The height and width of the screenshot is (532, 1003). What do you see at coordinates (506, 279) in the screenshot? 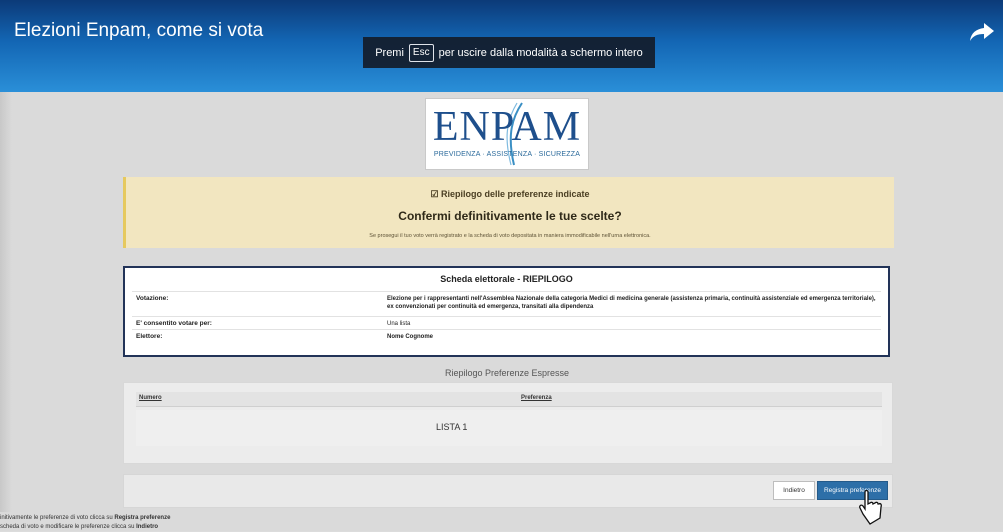
I see `summary-title: Scheda elettorale - RIEPILOGO` at bounding box center [506, 279].